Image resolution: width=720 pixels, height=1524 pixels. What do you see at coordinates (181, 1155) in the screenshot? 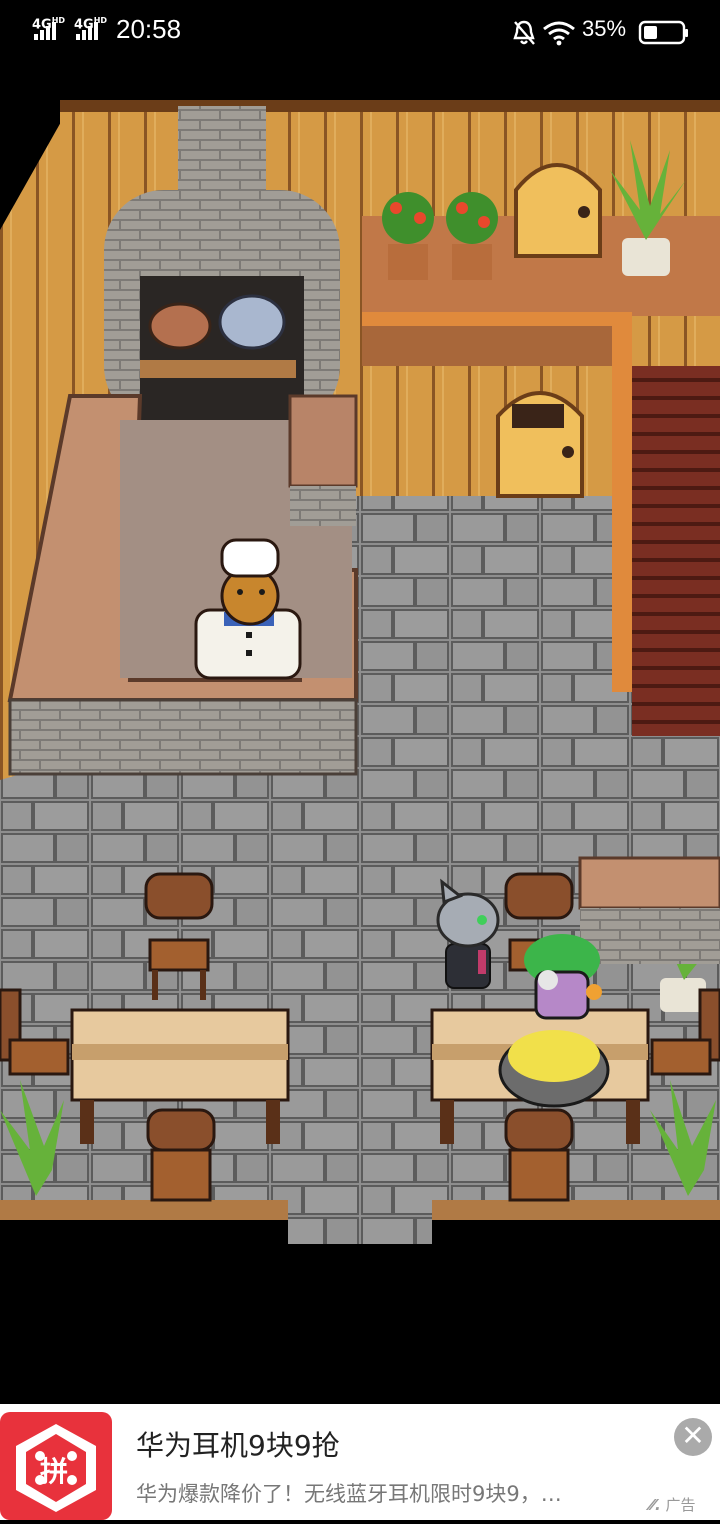
I see `chair-bottom-left` at bounding box center [181, 1155].